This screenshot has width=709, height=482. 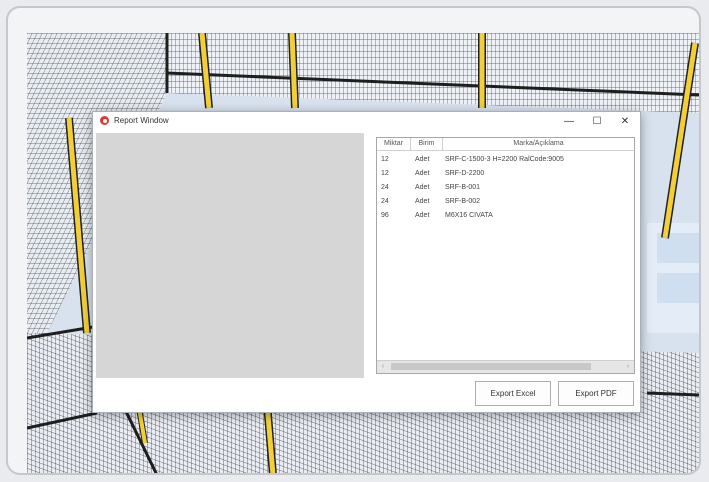 What do you see at coordinates (465, 173) in the screenshot?
I see `cell-aciklama: SRF-D-2200` at bounding box center [465, 173].